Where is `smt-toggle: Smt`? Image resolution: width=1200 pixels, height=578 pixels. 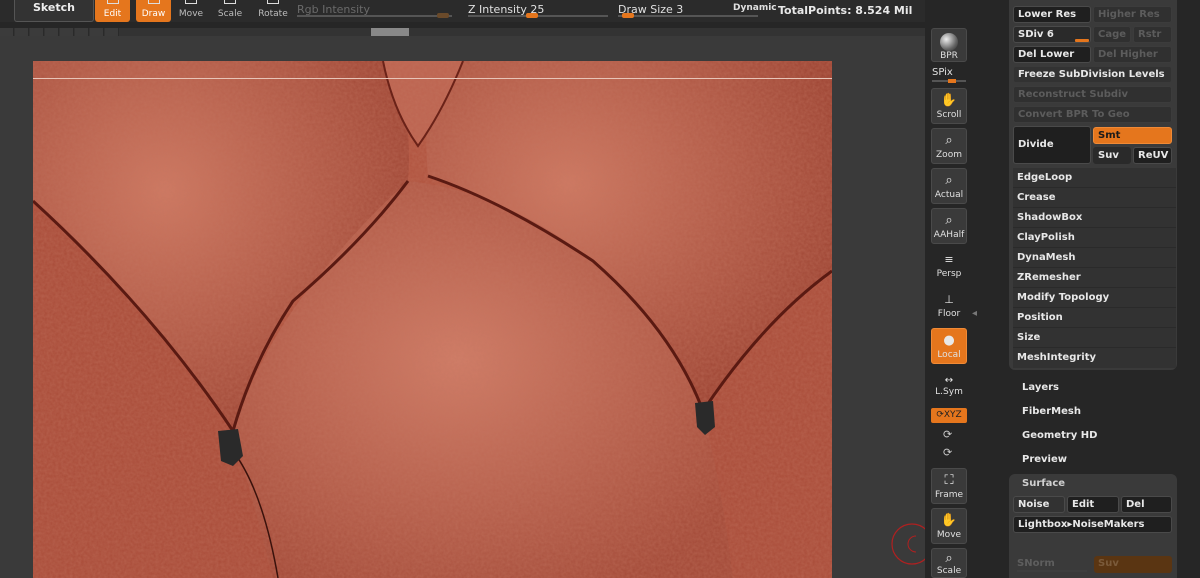 smt-toggle: Smt is located at coordinates (1132, 135).